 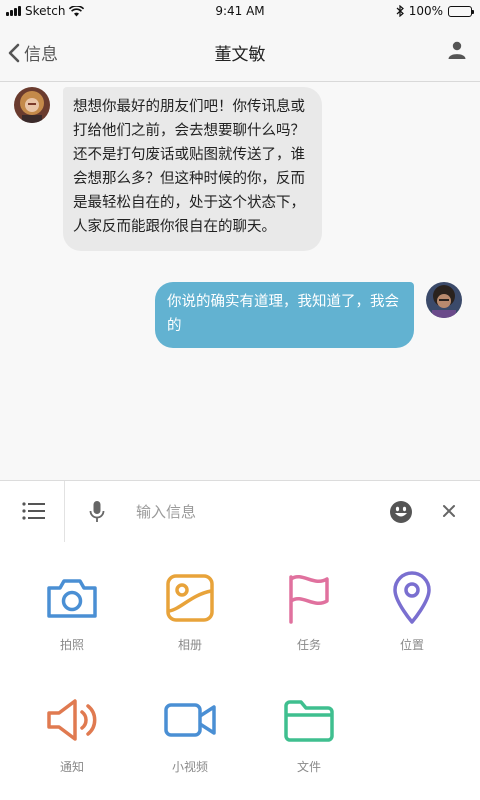 I want to click on user-icon, so click(x=457, y=50).